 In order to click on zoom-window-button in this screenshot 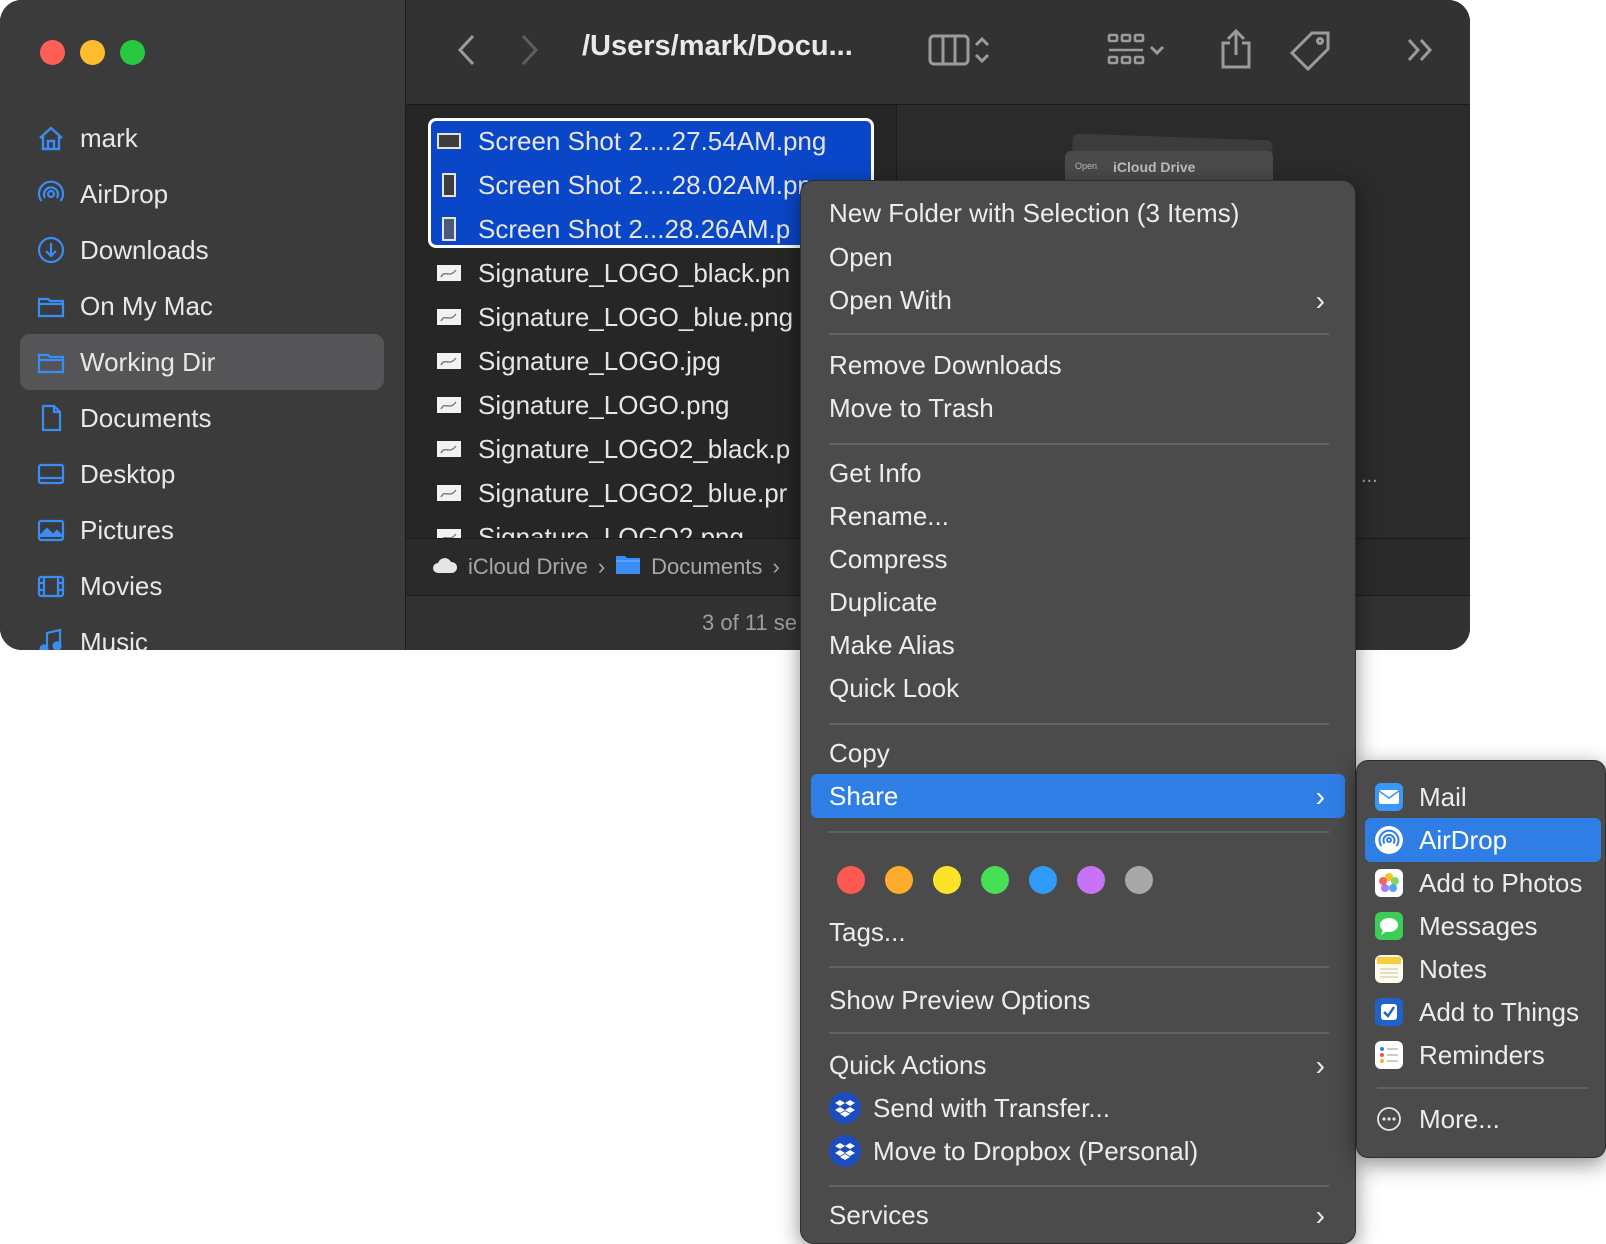, I will do `click(132, 52)`.